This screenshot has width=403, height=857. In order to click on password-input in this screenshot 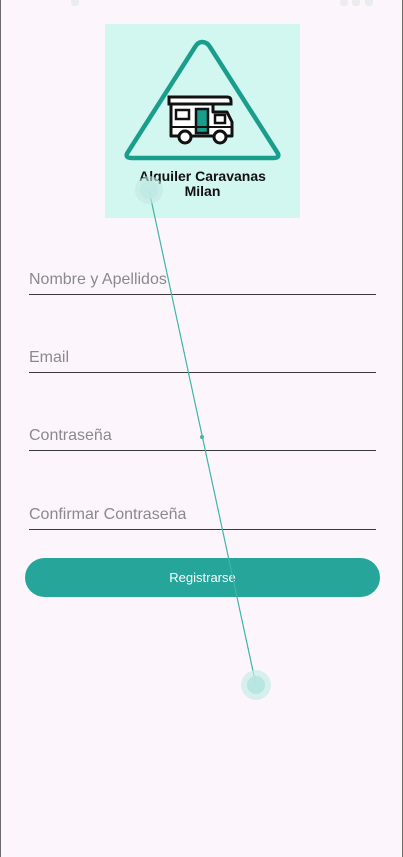, I will do `click(202, 435)`.